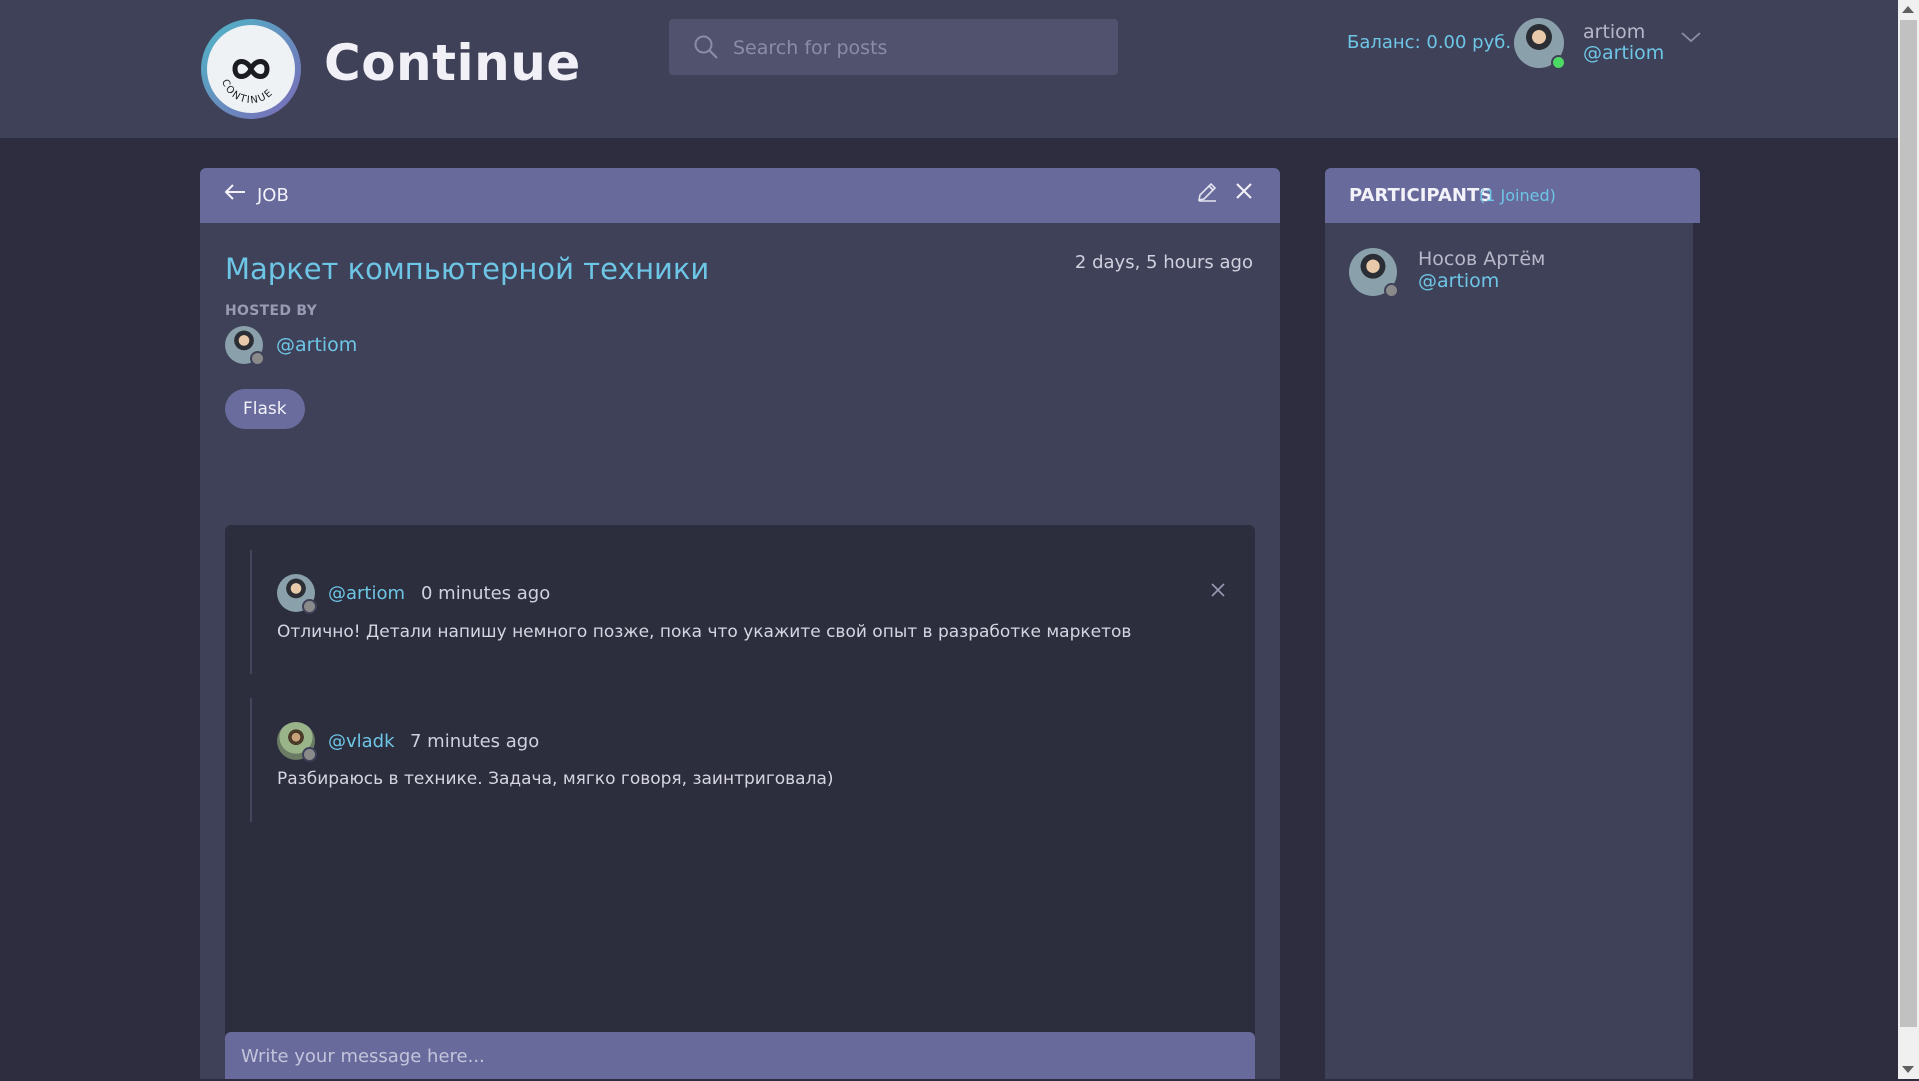 This screenshot has height=1081, width=1919. I want to click on user-handle: @artiom, so click(1623, 53).